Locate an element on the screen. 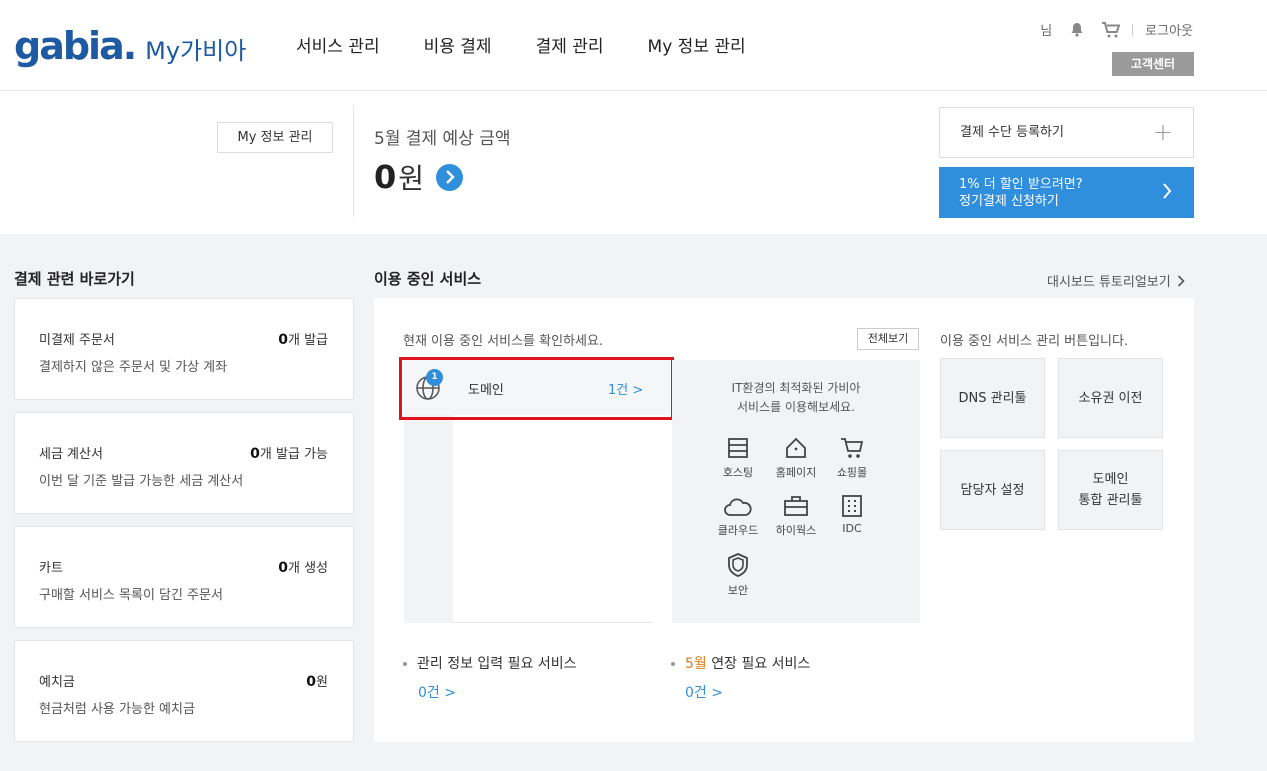 This screenshot has width=1267, height=771. homepage-icon is located at coordinates (796, 447).